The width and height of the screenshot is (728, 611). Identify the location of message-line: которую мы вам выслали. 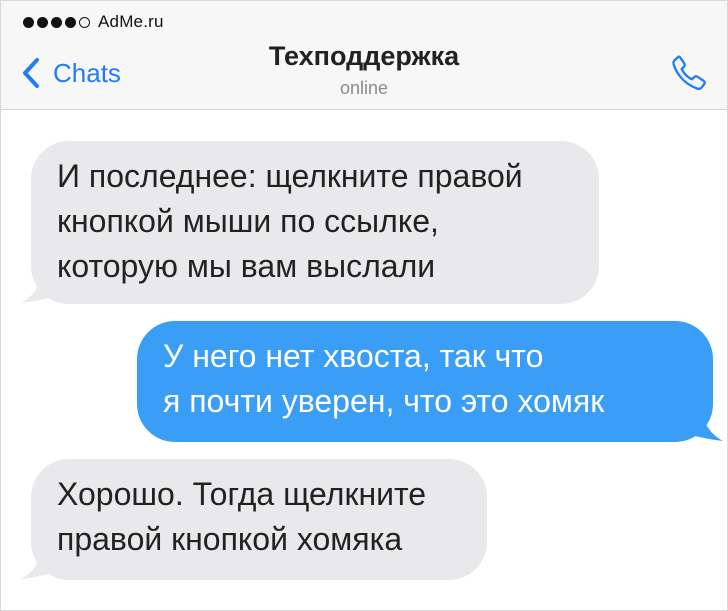
(246, 266).